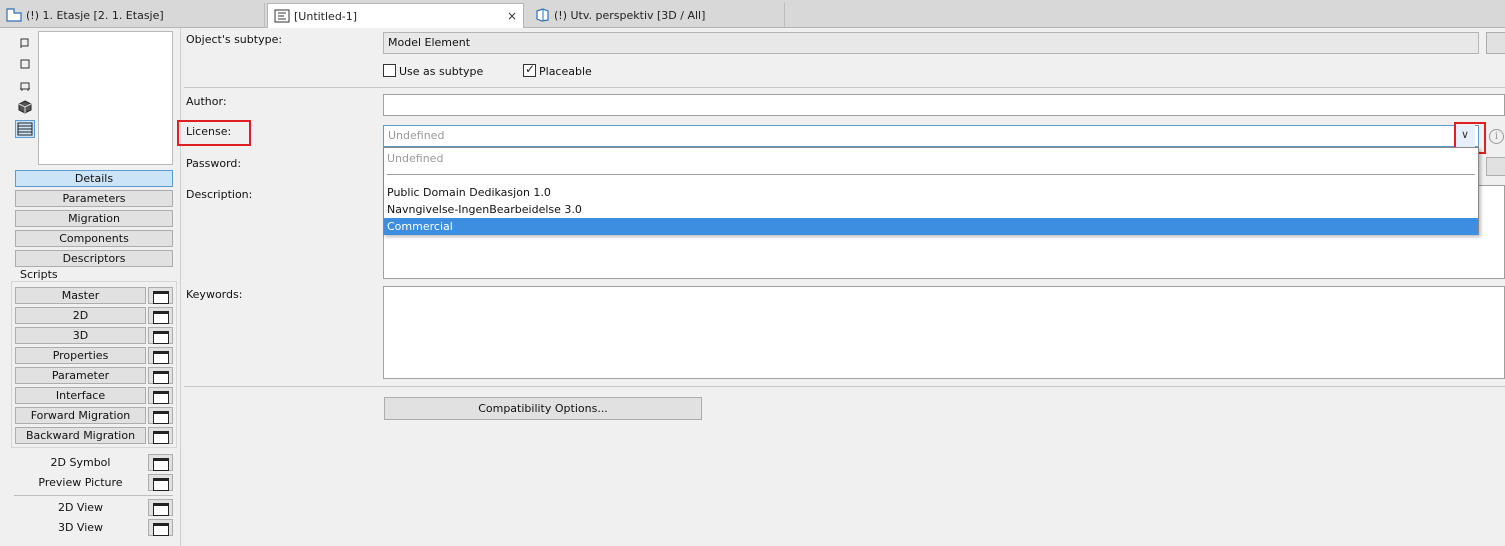 This screenshot has height=546, width=1505. Describe the element at coordinates (80, 335) in the screenshot. I see `script-3d-button: 3D` at that location.